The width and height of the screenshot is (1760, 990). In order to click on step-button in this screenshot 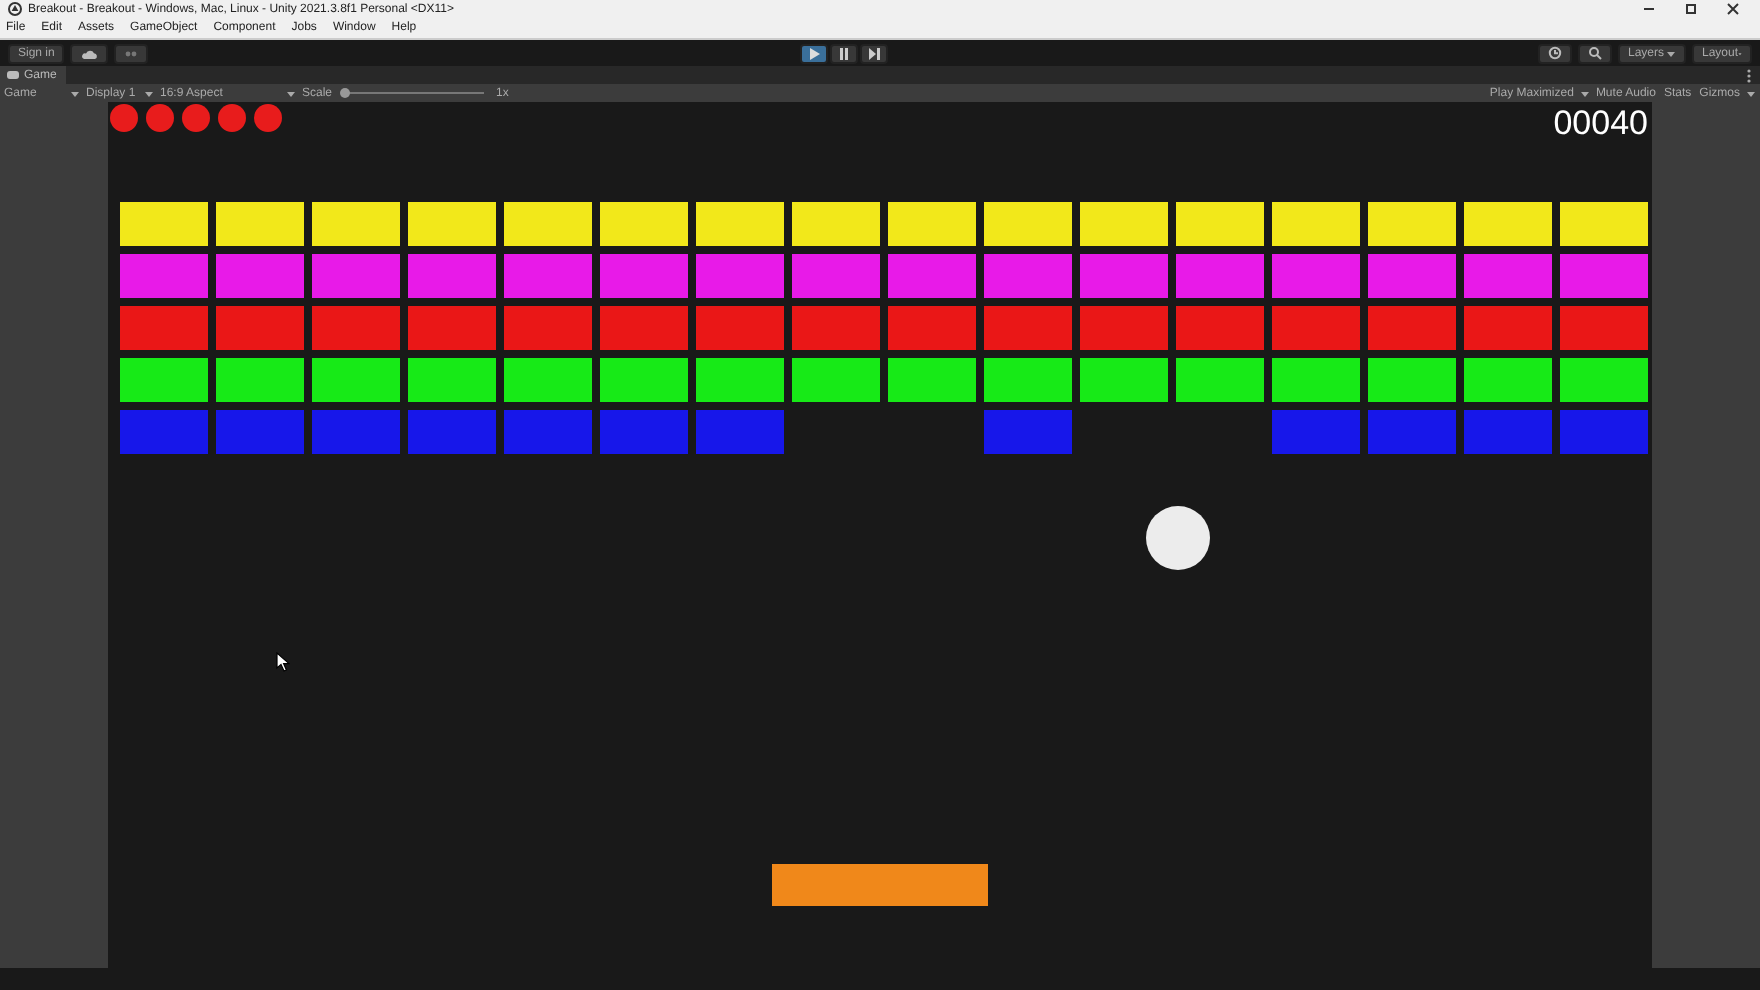, I will do `click(873, 53)`.